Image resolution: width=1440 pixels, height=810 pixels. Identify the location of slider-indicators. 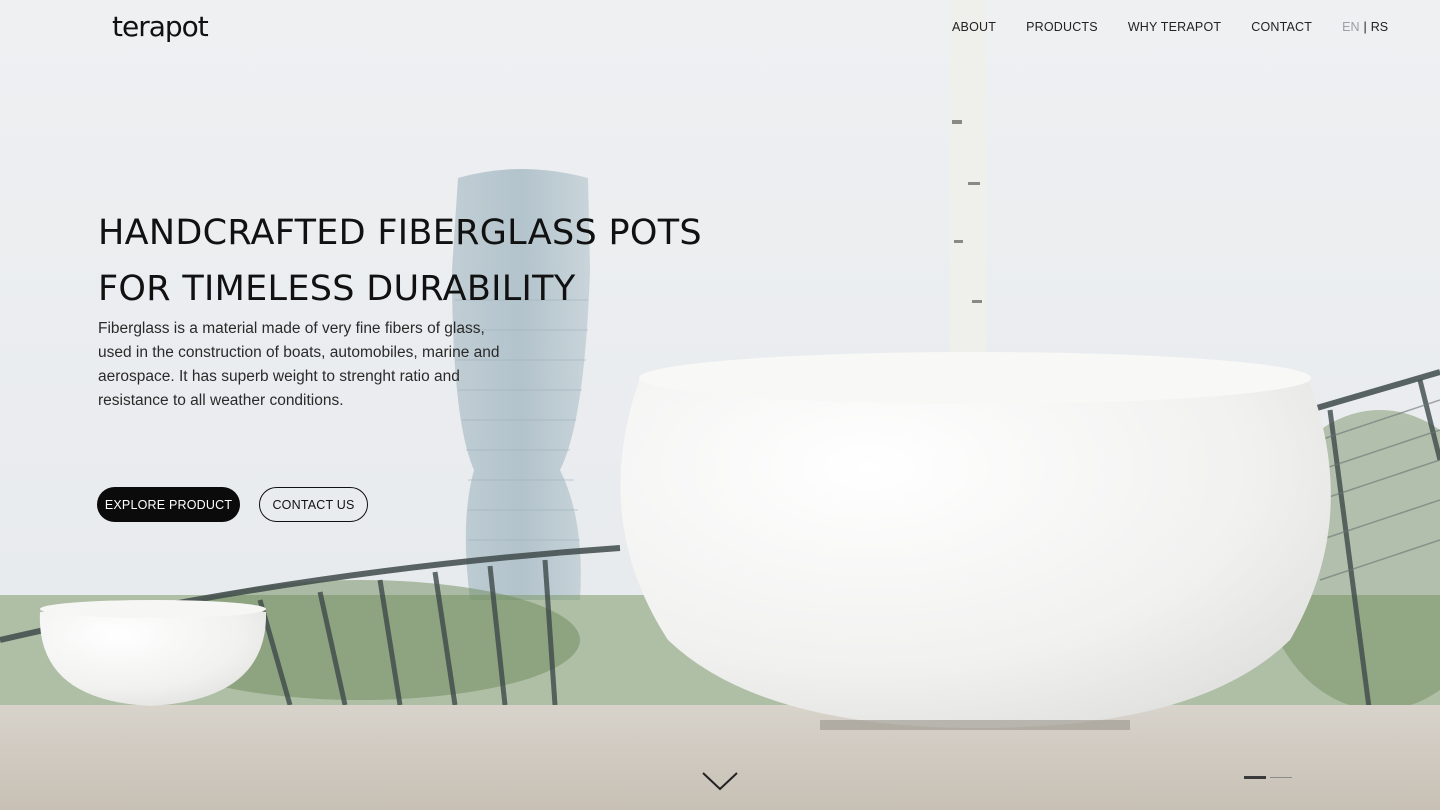
(1268, 777).